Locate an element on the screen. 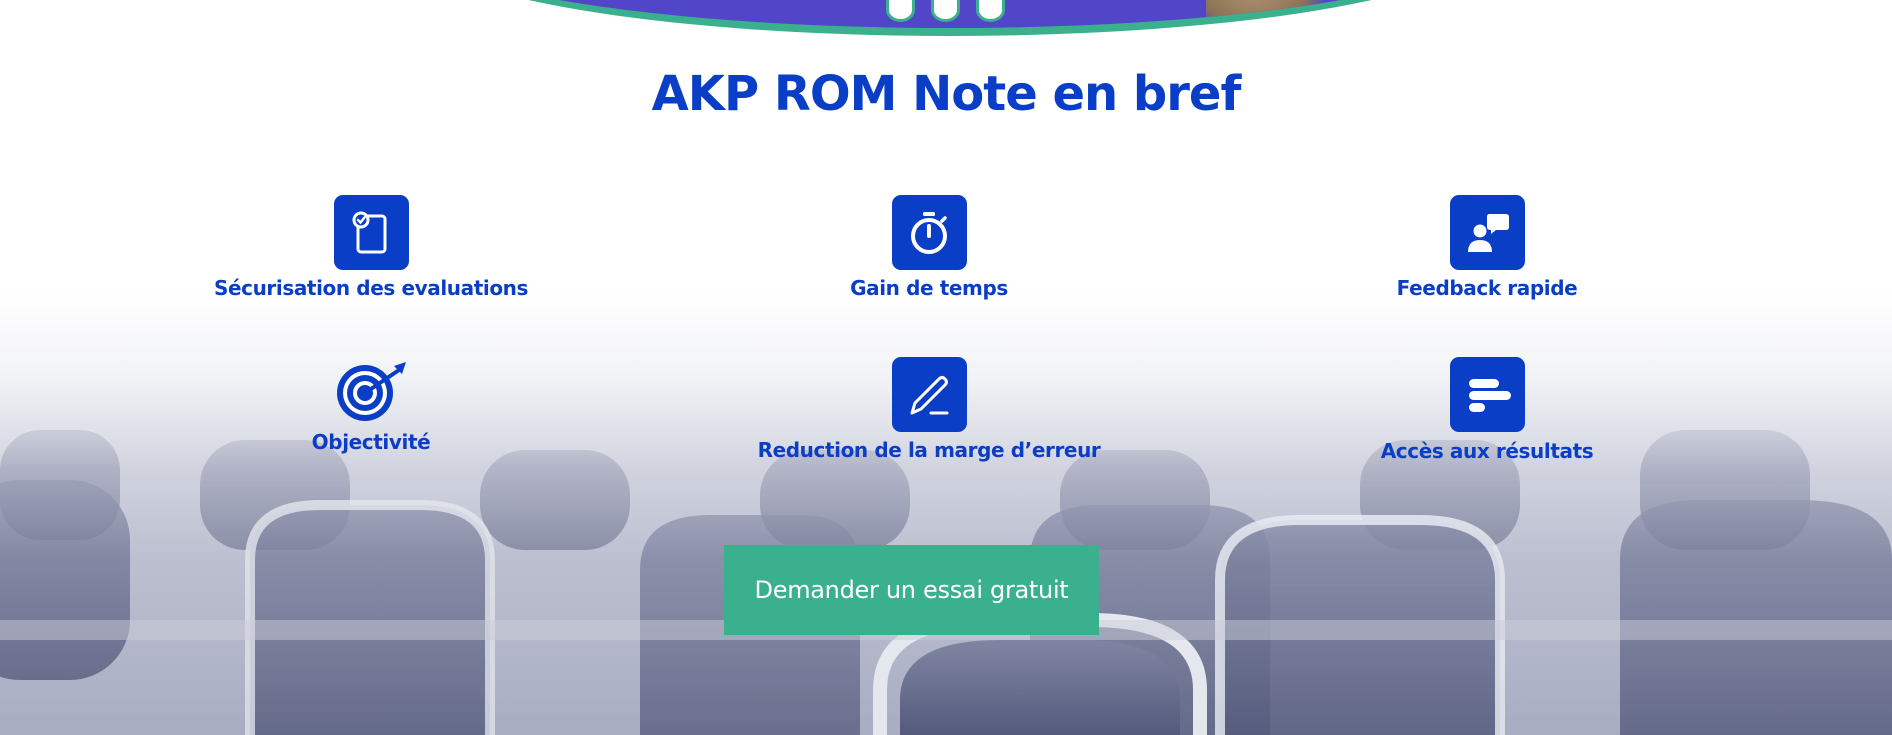 The image size is (1892, 735). bar-list-icon is located at coordinates (1487, 394).